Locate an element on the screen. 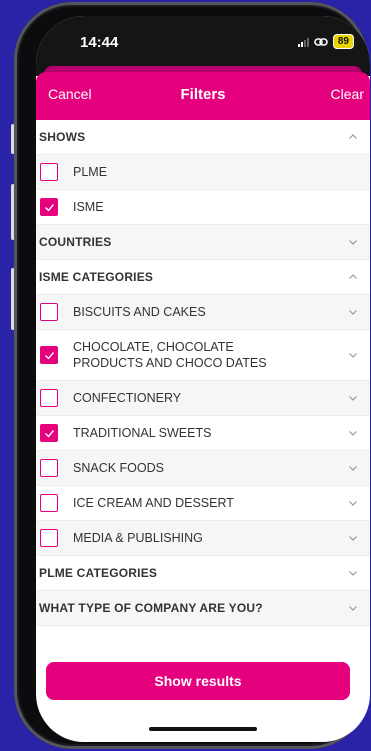 This screenshot has width=371, height=751. option-plme: PLME is located at coordinates (203, 172).